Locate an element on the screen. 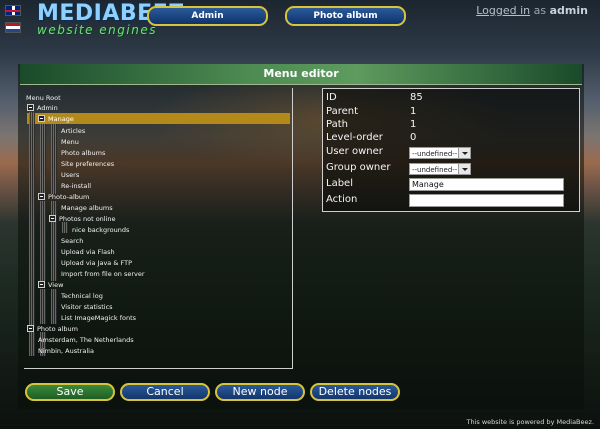 The image size is (600, 429). tree-node: Photos not online is located at coordinates (82, 219).